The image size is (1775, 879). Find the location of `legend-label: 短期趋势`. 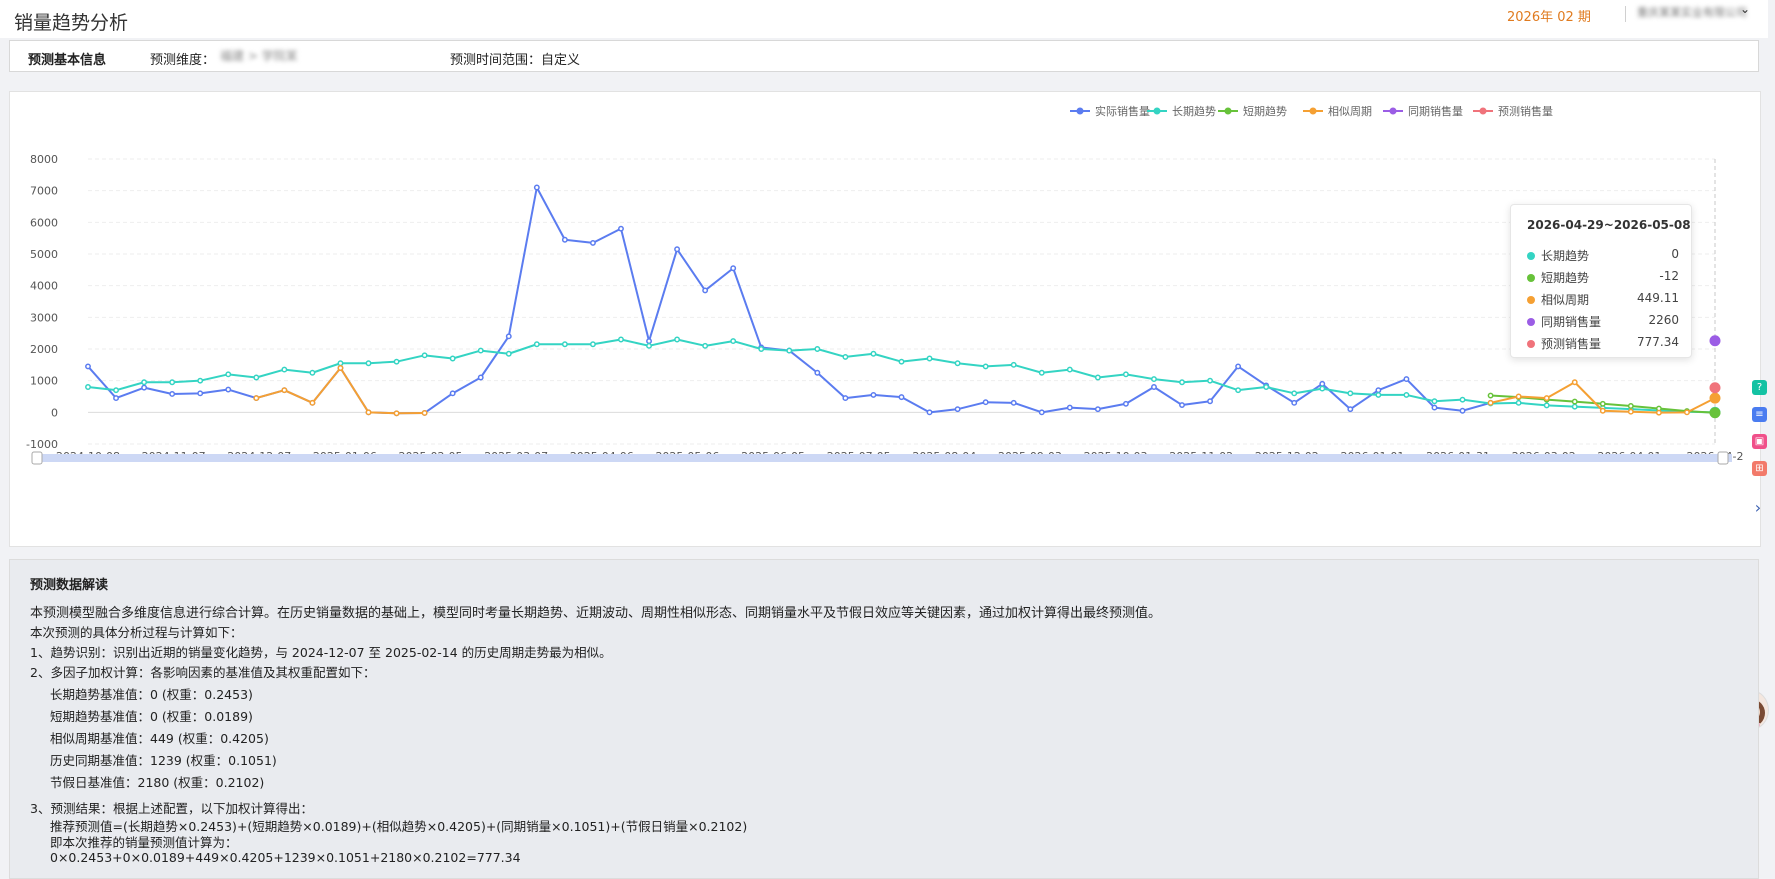

legend-label: 短期趋势 is located at coordinates (1265, 111).